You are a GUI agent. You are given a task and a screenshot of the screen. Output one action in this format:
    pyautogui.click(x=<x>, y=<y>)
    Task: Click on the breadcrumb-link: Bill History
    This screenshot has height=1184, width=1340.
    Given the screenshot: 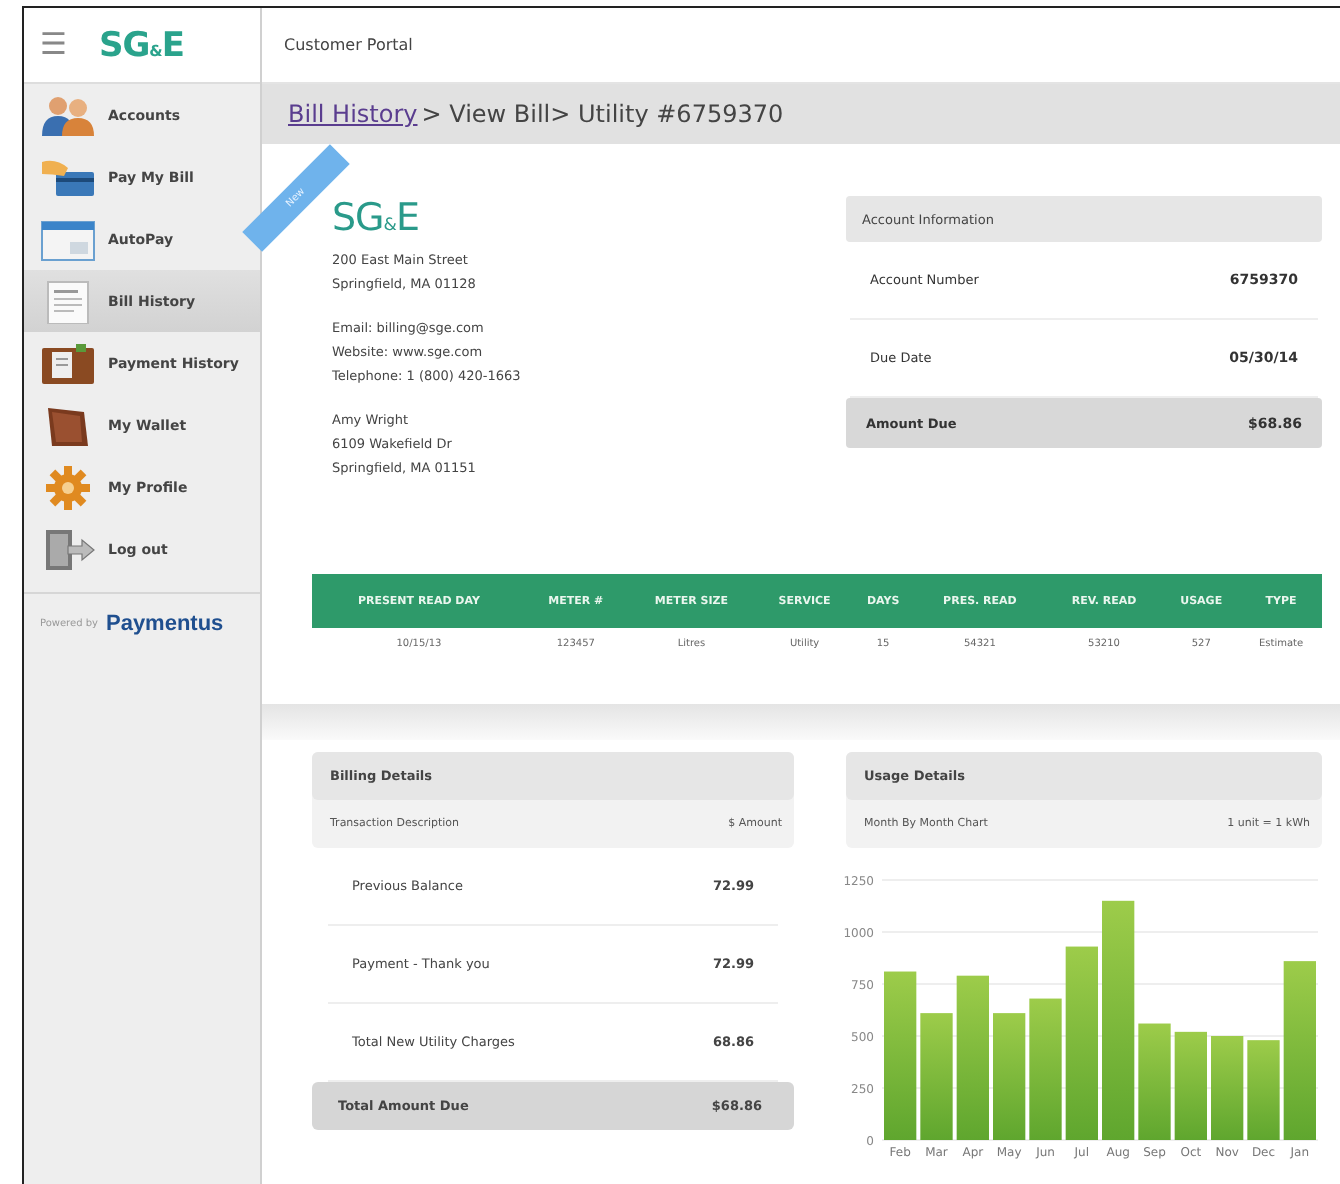 What is the action you would take?
    pyautogui.click(x=353, y=114)
    